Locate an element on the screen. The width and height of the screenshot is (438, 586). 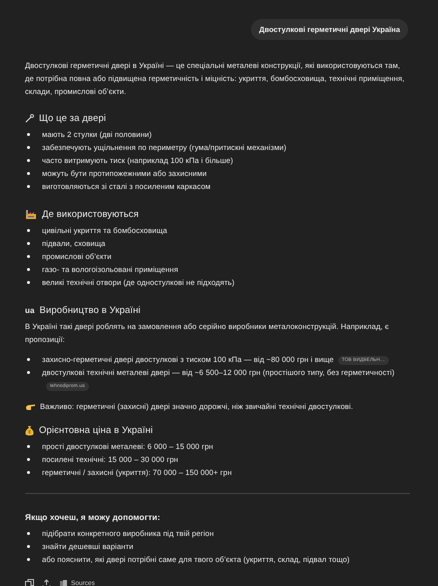
flag-letters: ua is located at coordinates (30, 310).